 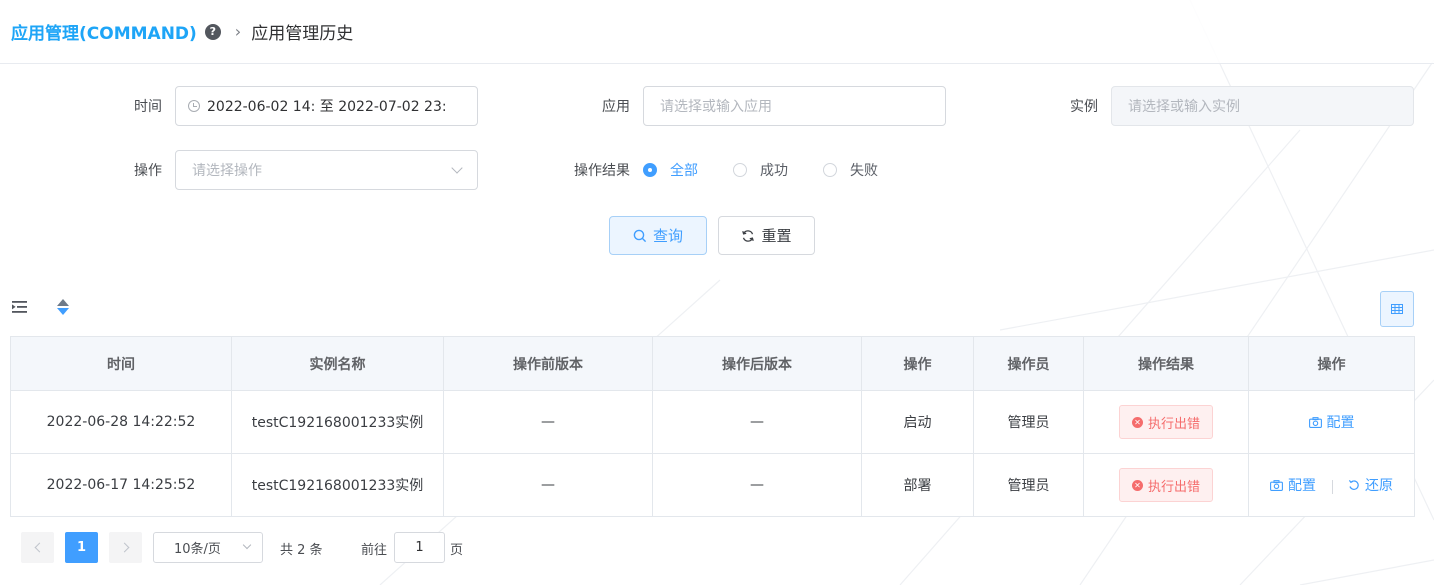 I want to click on total-count: 共 2 条, so click(x=301, y=550).